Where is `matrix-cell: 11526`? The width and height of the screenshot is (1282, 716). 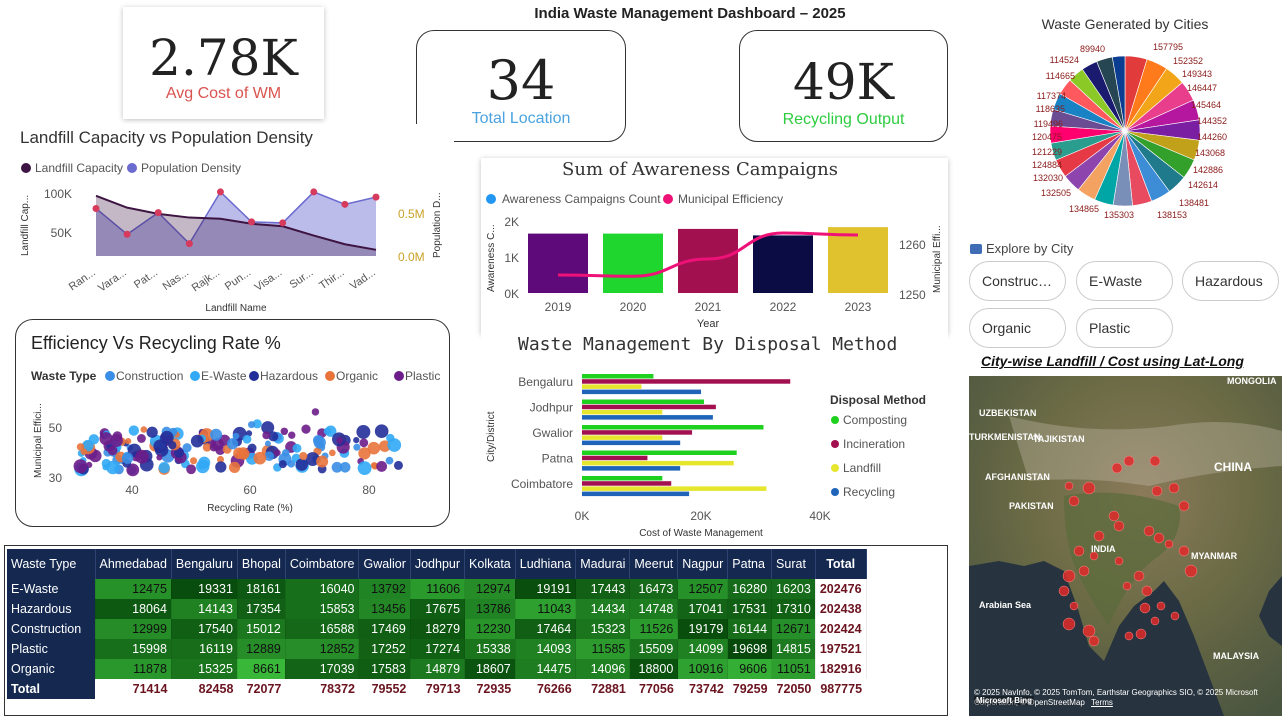 matrix-cell: 11526 is located at coordinates (654, 629).